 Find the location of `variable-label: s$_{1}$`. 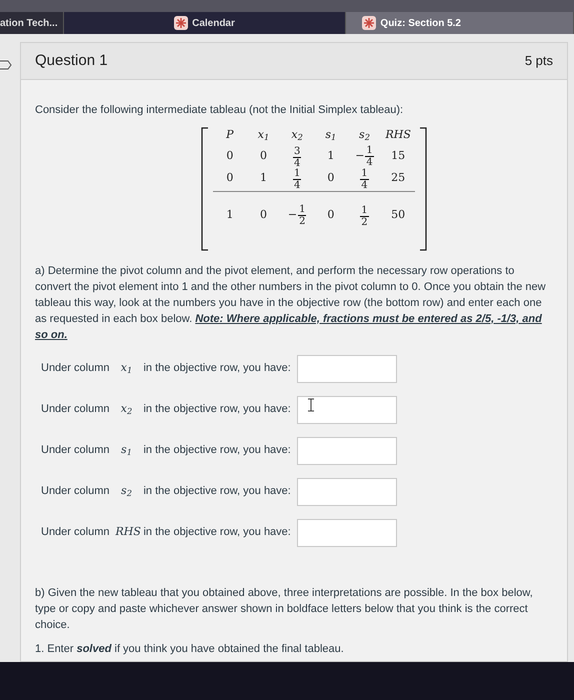

variable-label: s$_{1}$ is located at coordinates (126, 450).